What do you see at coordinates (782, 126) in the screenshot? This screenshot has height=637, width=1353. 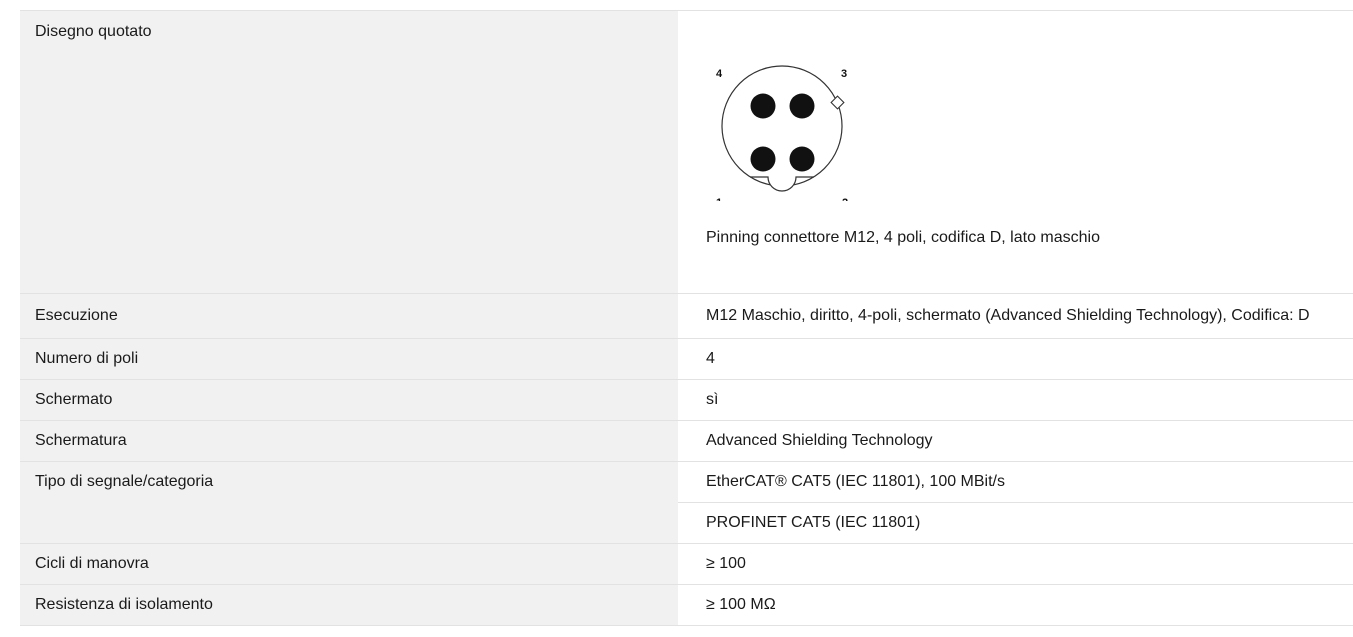 I see `connector-outline` at bounding box center [782, 126].